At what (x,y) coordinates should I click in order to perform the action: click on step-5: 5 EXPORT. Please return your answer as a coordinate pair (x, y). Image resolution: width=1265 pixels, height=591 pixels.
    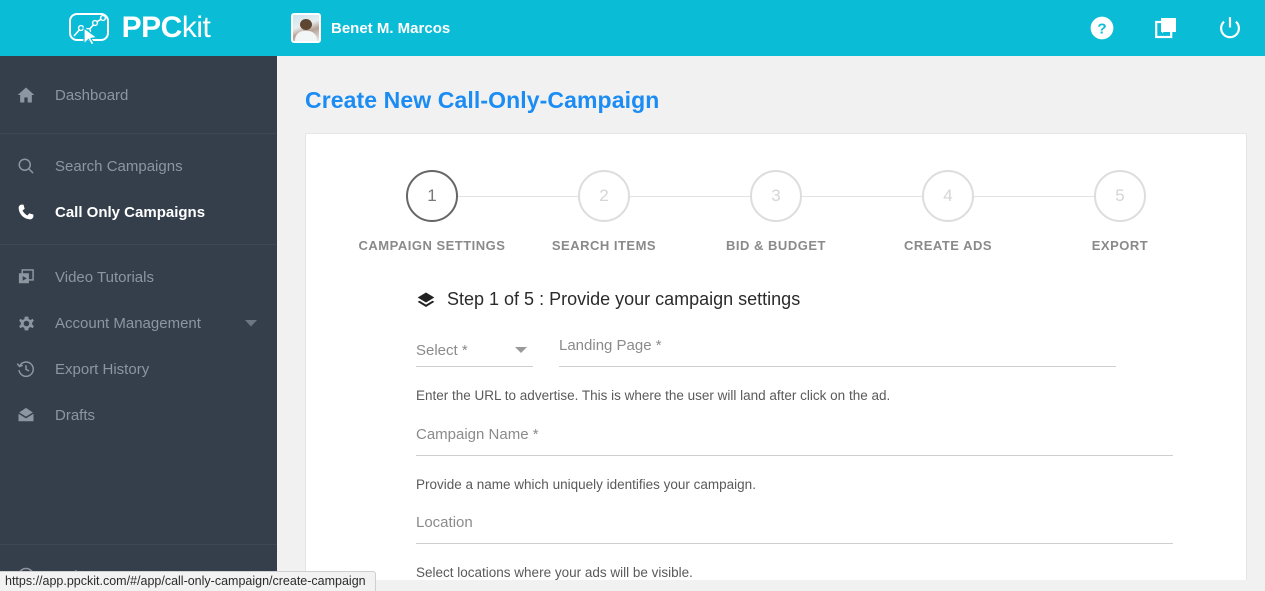
    Looking at the image, I should click on (1120, 211).